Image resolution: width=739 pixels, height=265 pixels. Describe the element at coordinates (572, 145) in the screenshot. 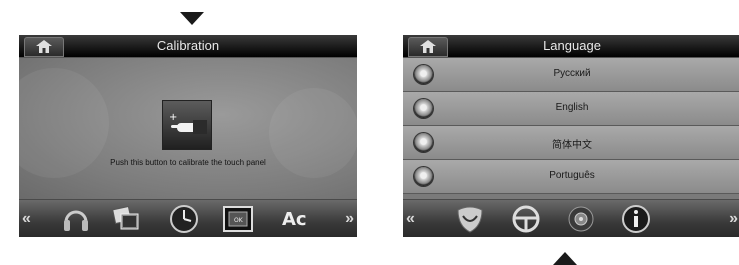

I see `language-label: 简体中文` at that location.